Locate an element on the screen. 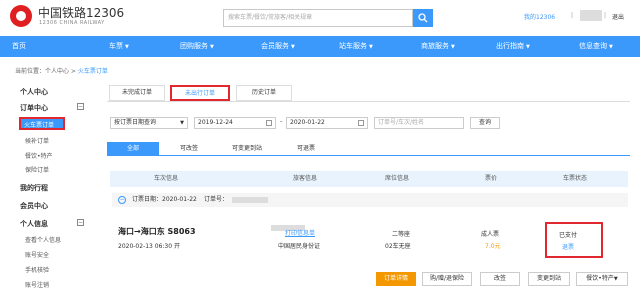 The height and width of the screenshot is (290, 640). sidebar-item-account-security: 账号安全 is located at coordinates (37, 254).